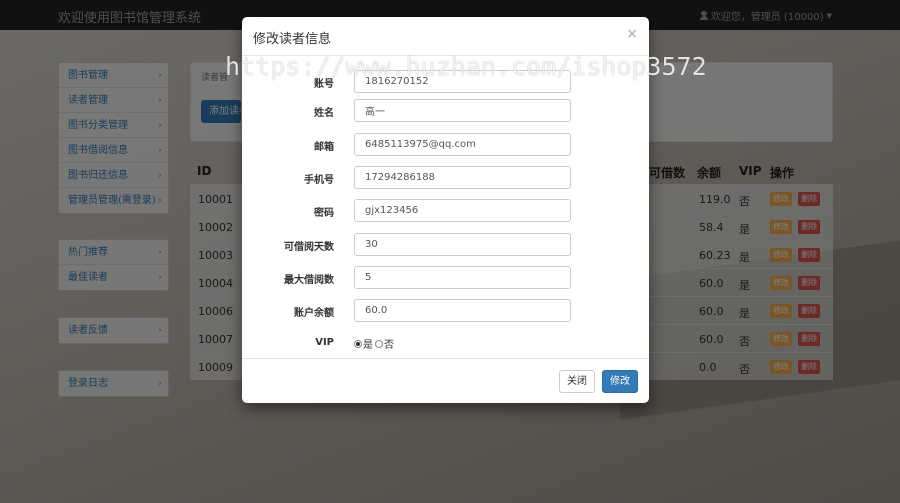  I want to click on balance-label: 账户余额, so click(314, 313).